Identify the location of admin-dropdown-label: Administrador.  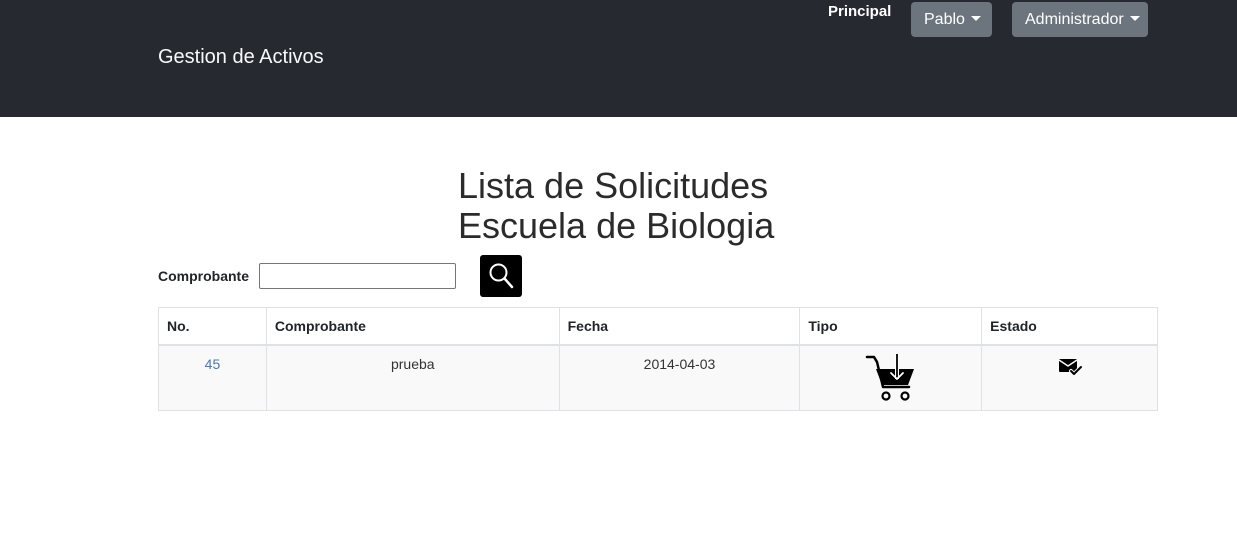
(1074, 19).